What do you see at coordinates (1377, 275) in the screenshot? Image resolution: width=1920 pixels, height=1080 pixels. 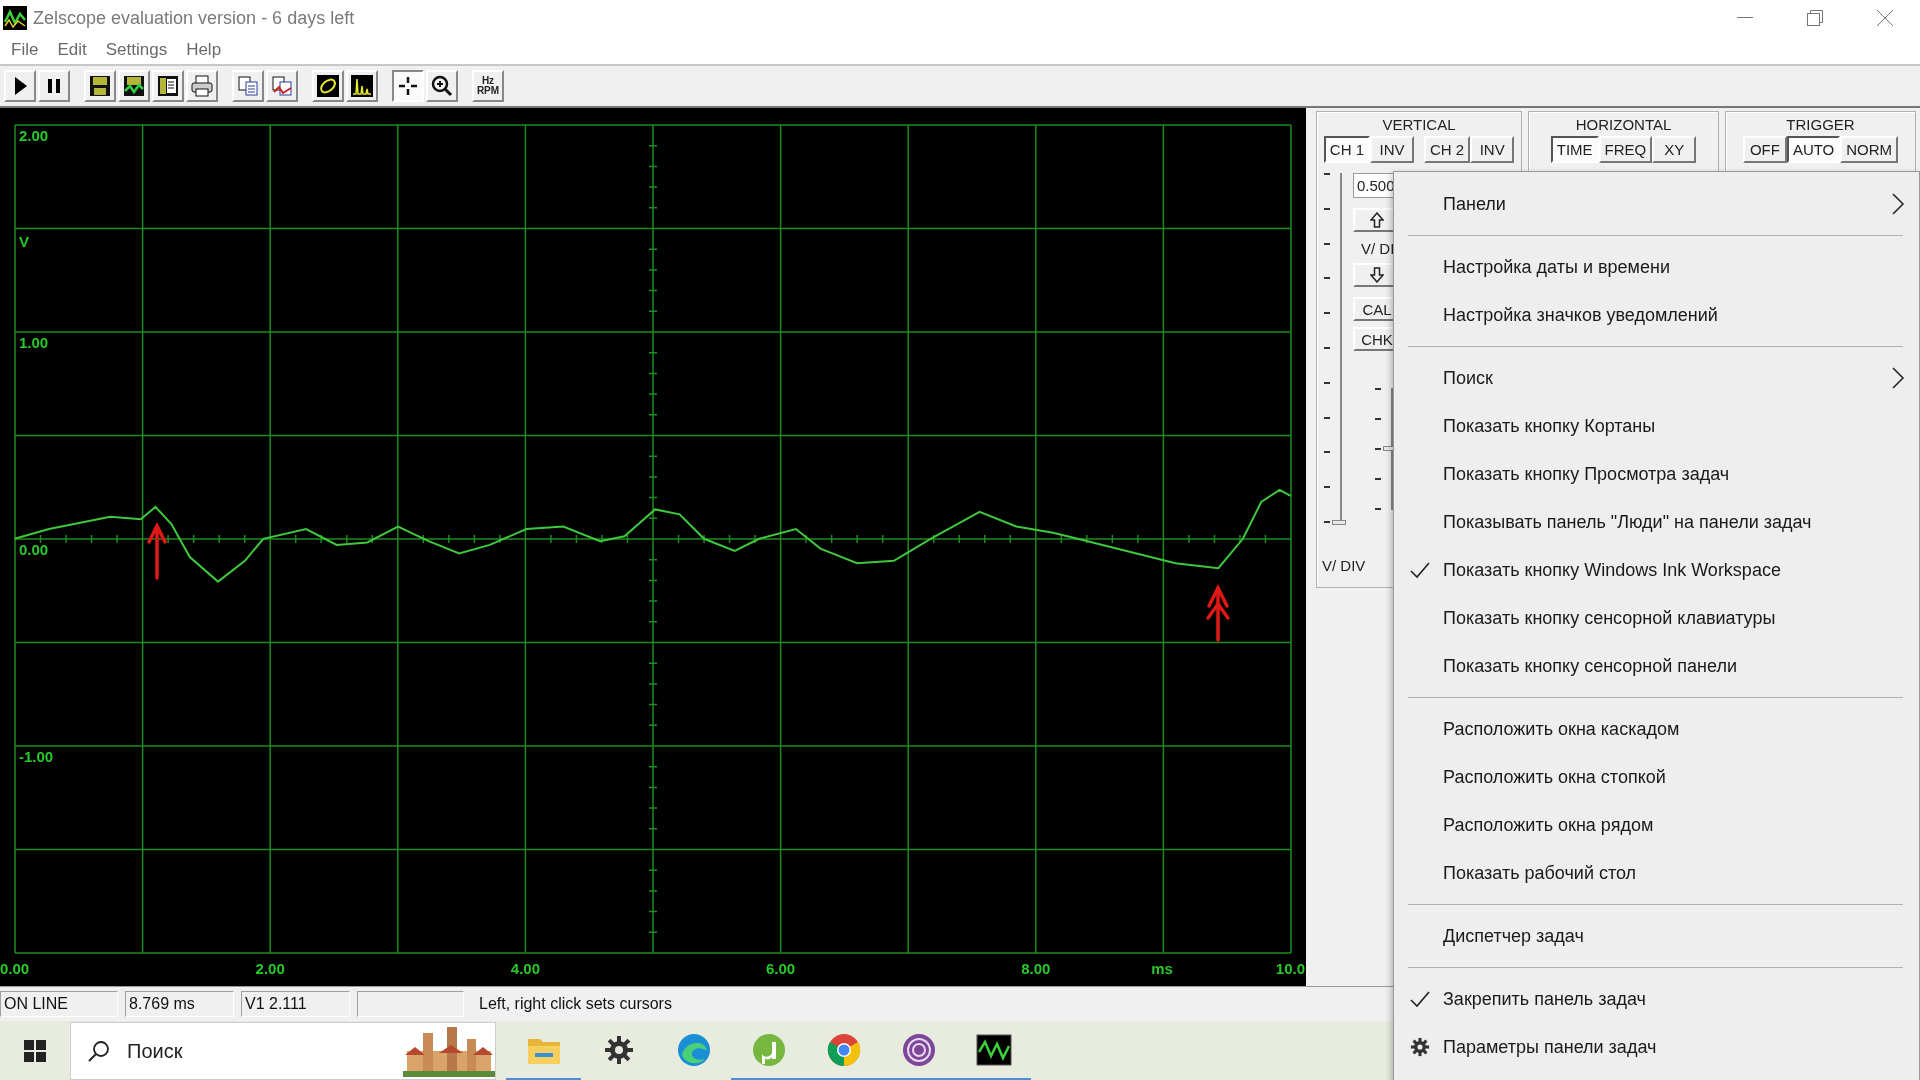 I see `down-arrow-icon` at bounding box center [1377, 275].